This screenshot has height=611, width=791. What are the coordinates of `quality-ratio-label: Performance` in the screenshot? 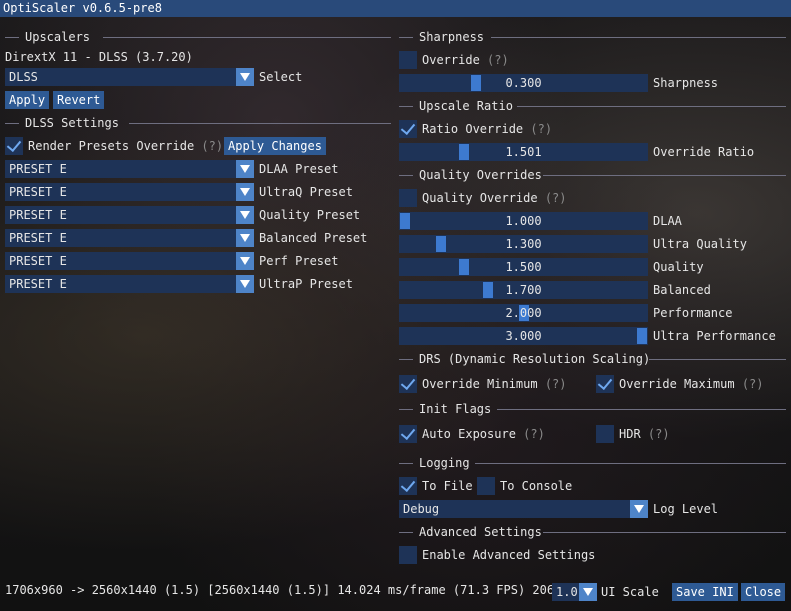 It's located at (693, 313).